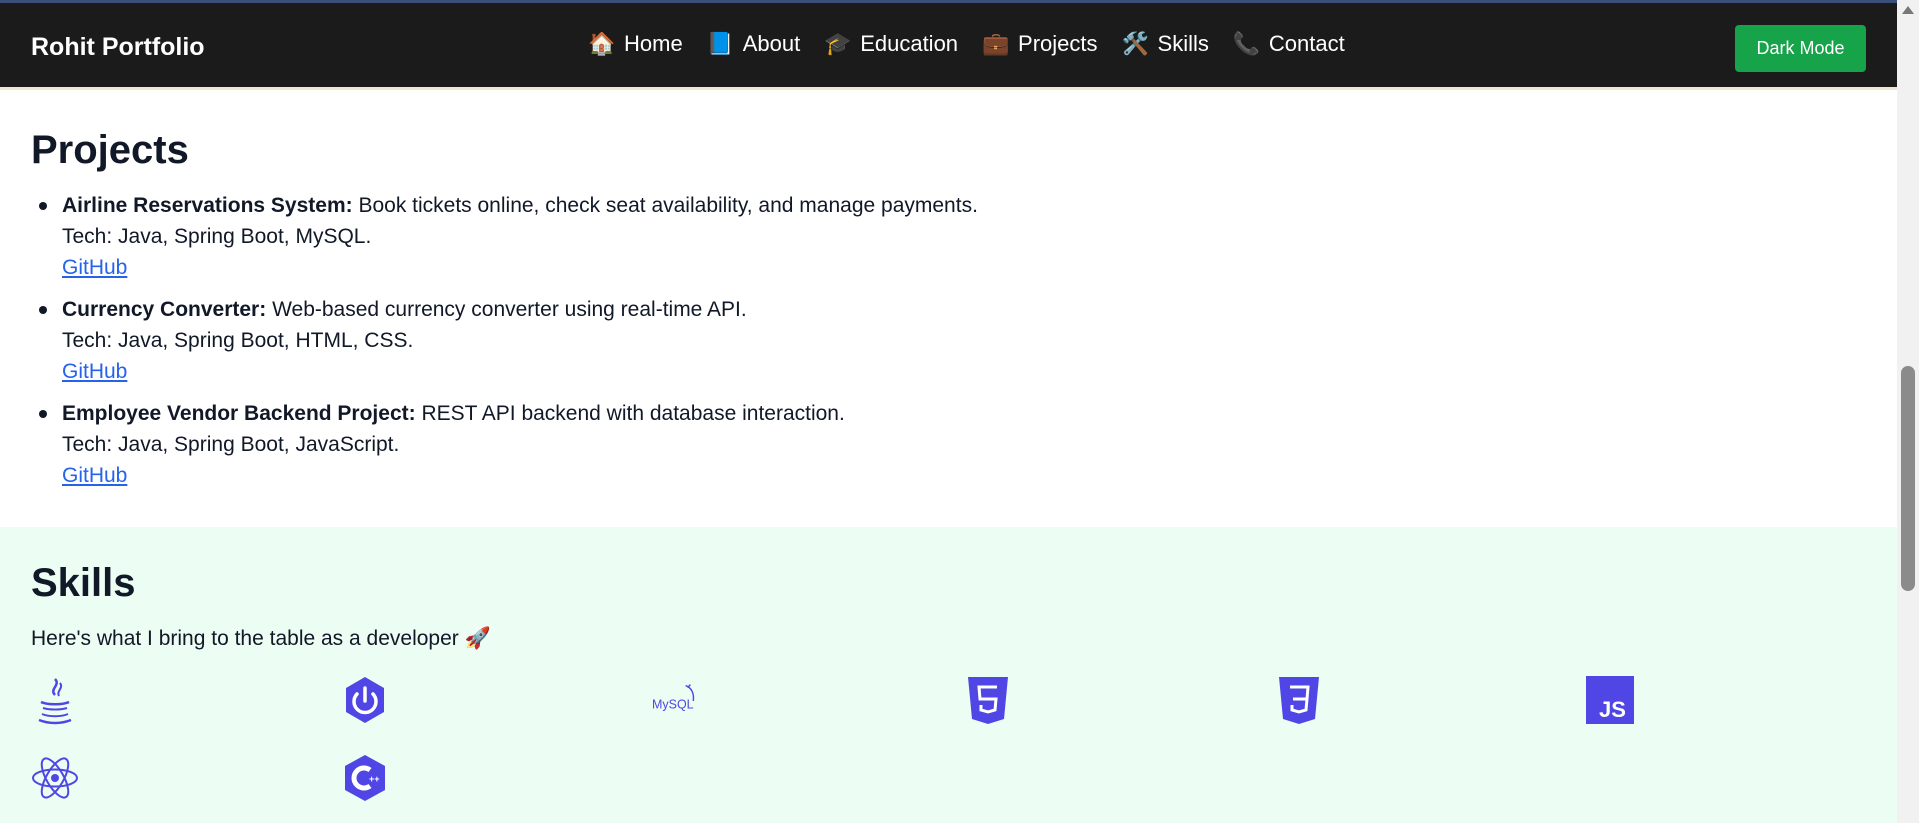 This screenshot has height=823, width=1919. What do you see at coordinates (602, 43) in the screenshot?
I see `house-icon: 🏠` at bounding box center [602, 43].